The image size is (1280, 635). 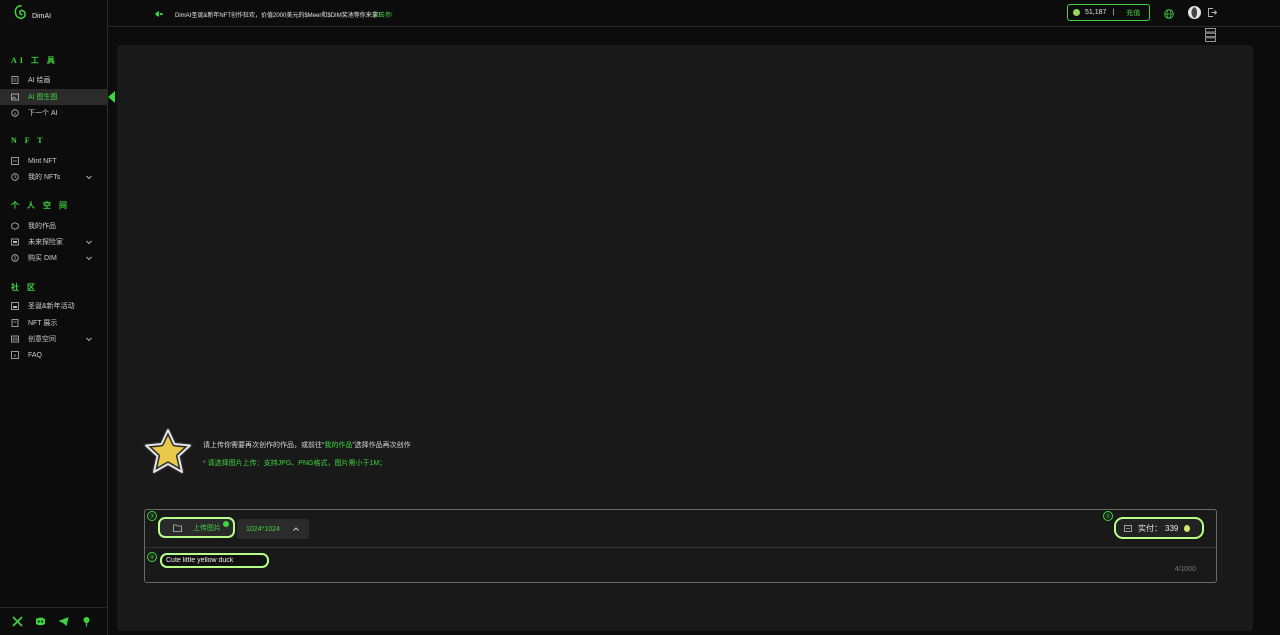 I want to click on sidebar-item-label: 创意空间, so click(x=42, y=339).